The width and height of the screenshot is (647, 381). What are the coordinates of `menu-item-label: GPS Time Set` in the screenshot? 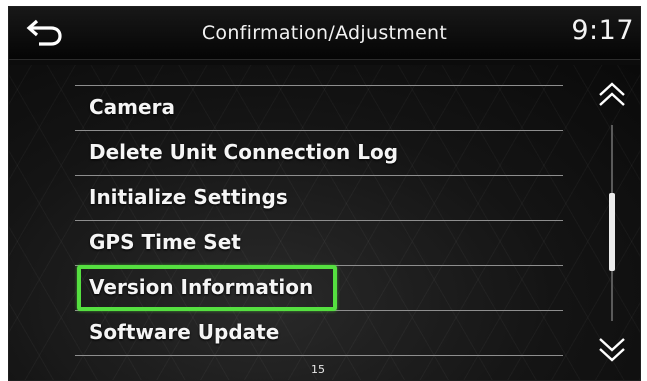 It's located at (165, 242).